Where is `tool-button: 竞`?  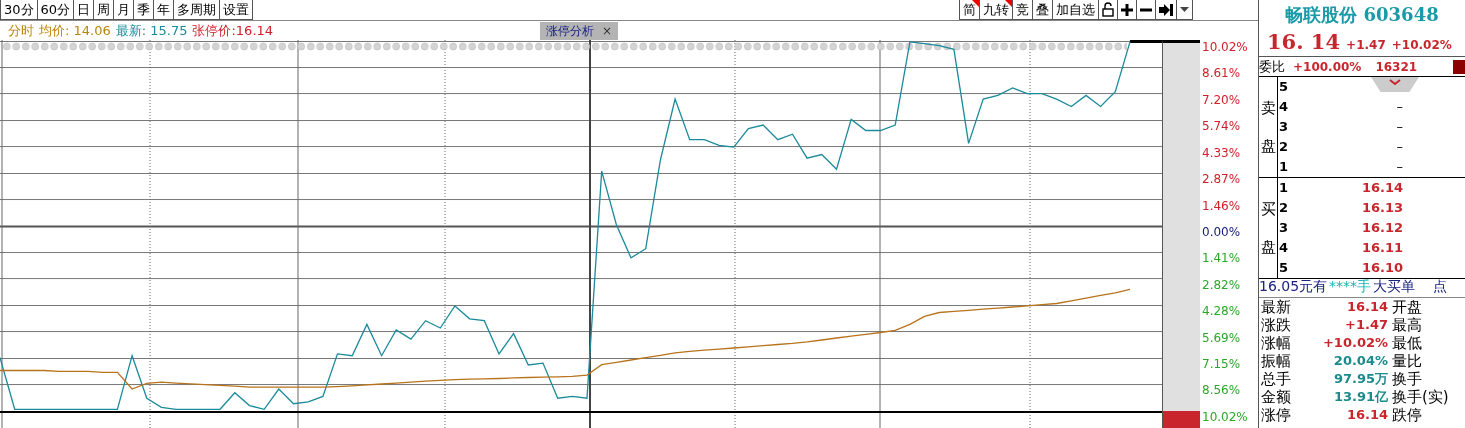
tool-button: 竞 is located at coordinates (1023, 10).